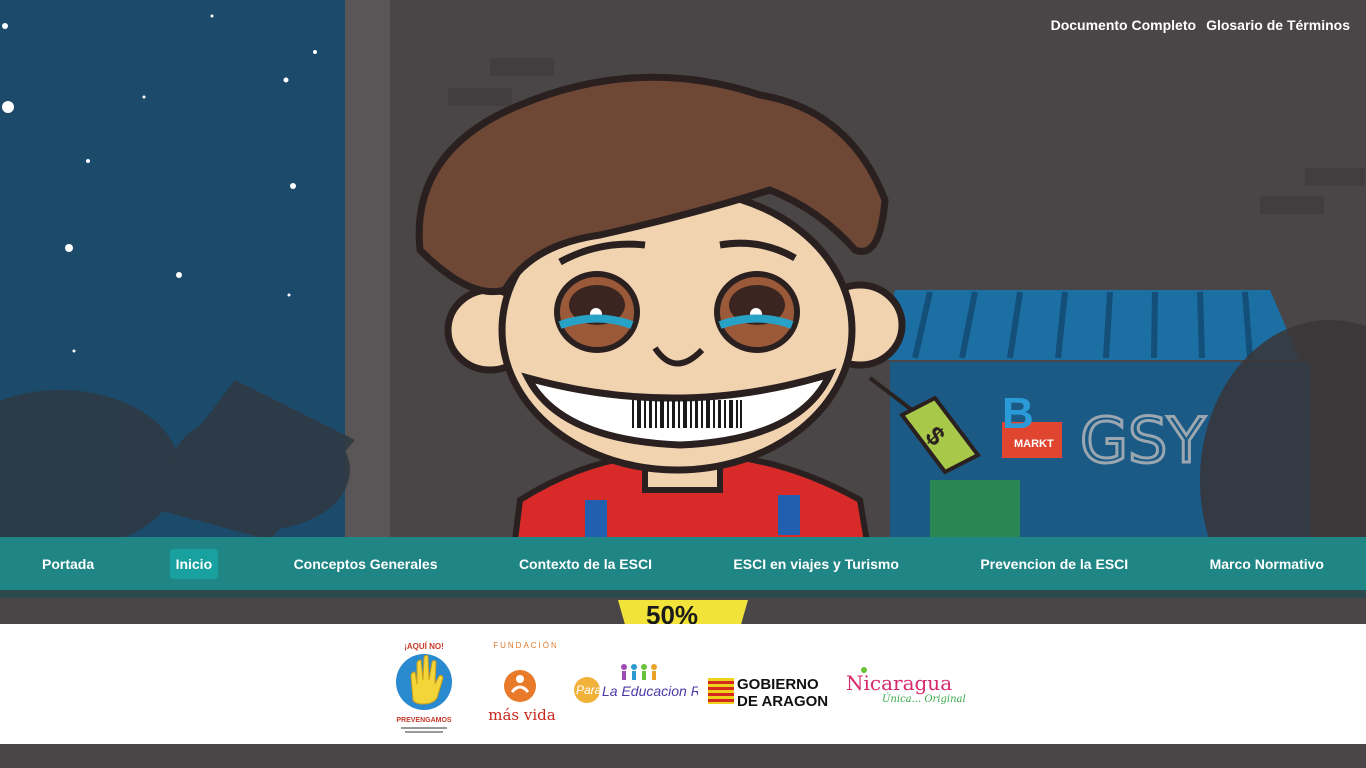  I want to click on nav-item-prevencion-esci: Prevencion de la ESCI, so click(1054, 564).